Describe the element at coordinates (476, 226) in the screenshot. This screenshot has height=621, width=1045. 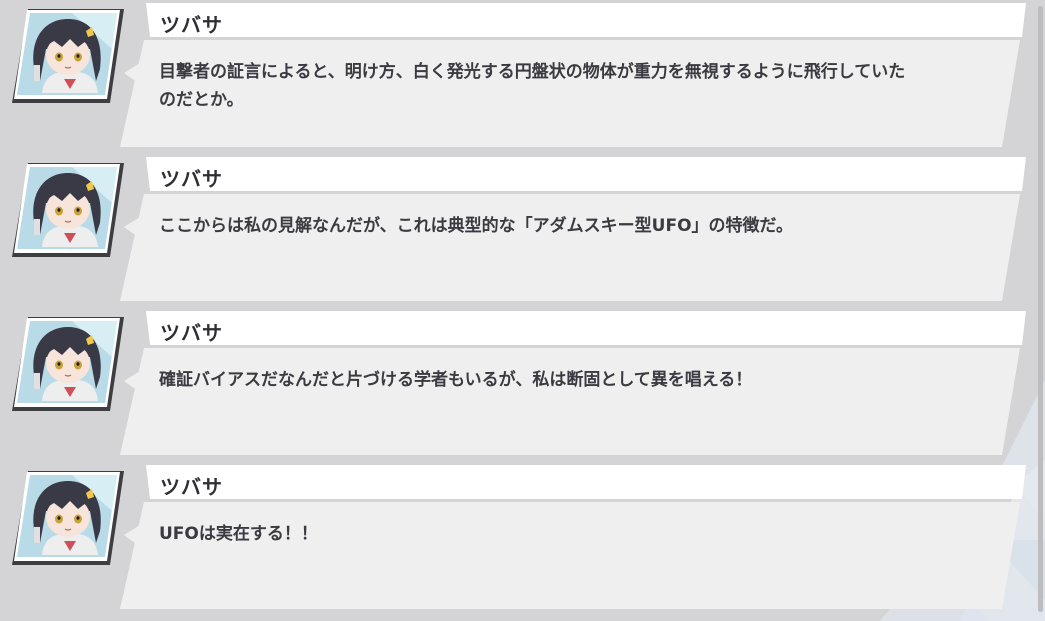
I see `dialogue-text: ここからは私の見解なんだが、これは典型的な「アダムスキー型UFO」の特徴だ。` at that location.